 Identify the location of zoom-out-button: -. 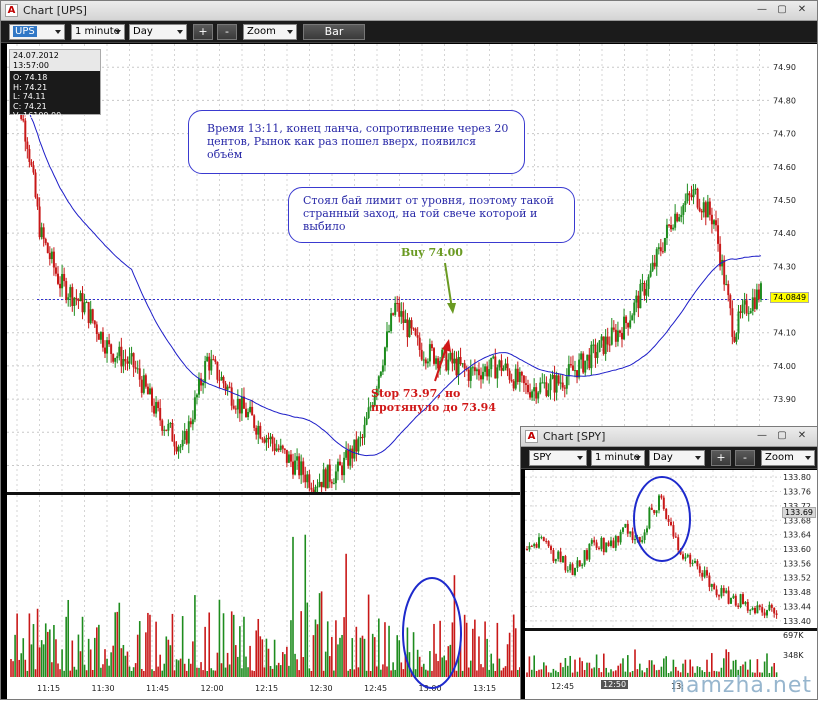
(227, 32).